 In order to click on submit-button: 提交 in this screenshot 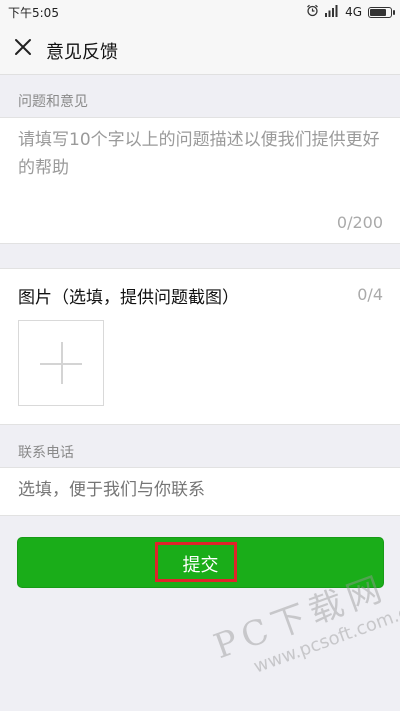, I will do `click(200, 562)`.